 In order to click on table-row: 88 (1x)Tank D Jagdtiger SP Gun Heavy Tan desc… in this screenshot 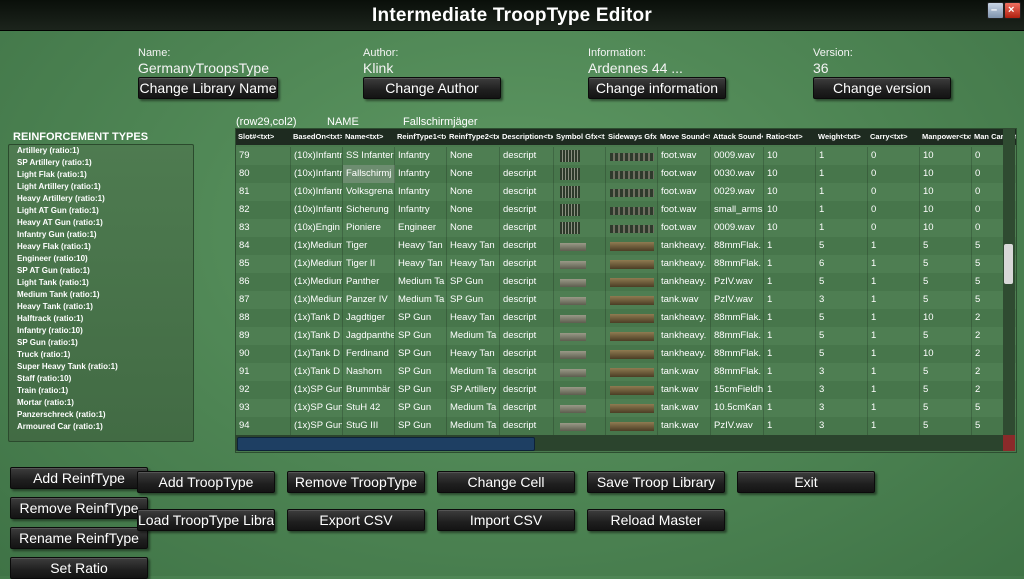, I will do `click(626, 318)`.